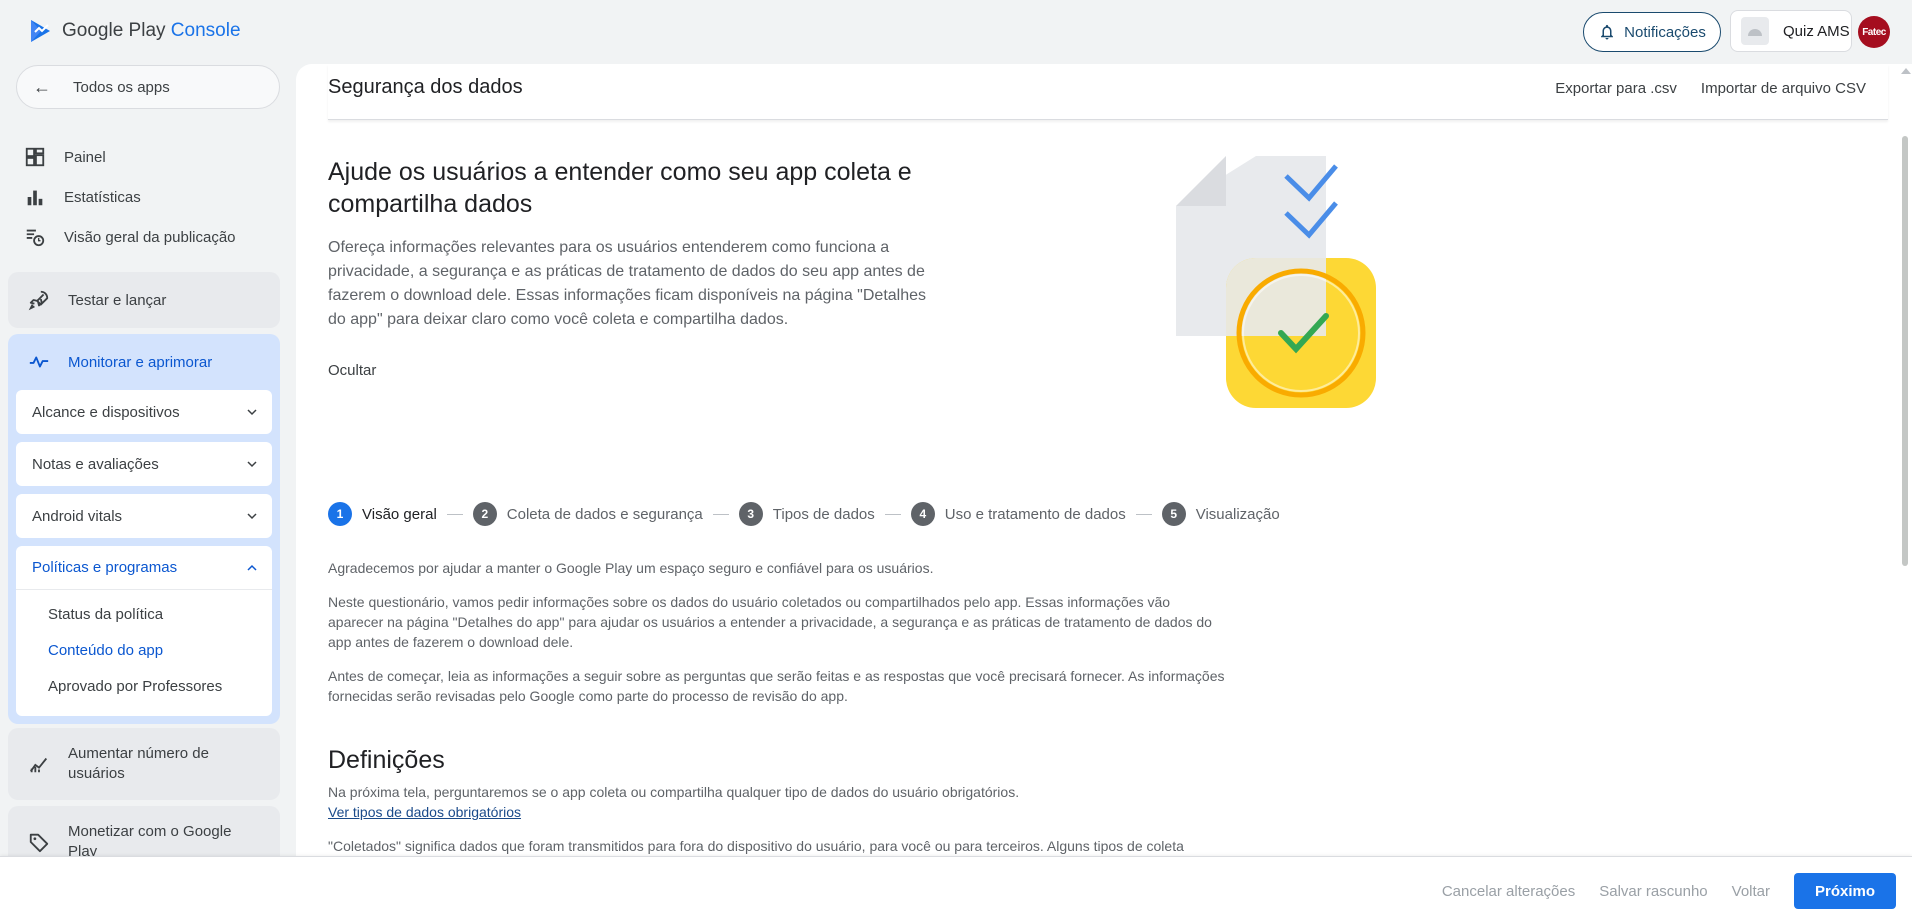 This screenshot has height=924, width=1912. What do you see at coordinates (399, 514) in the screenshot?
I see `step-label: Visão geral` at bounding box center [399, 514].